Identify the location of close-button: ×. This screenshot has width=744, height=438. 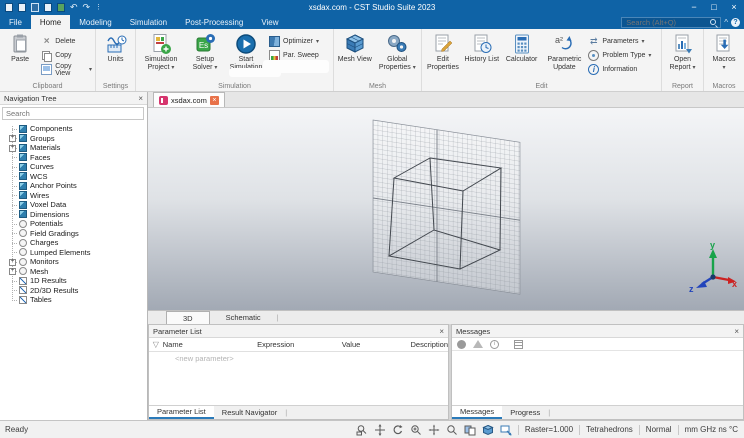
(734, 7).